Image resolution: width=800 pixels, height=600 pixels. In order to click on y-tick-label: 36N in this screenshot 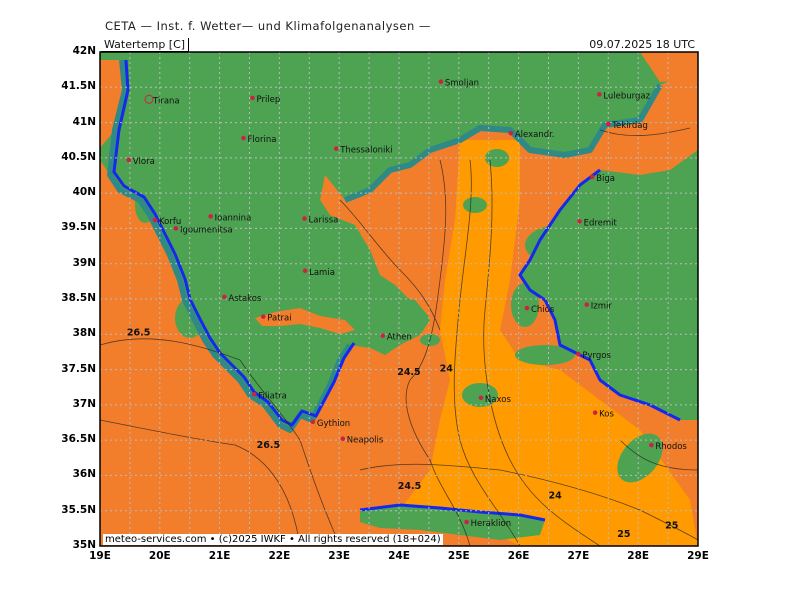, I will do `click(84, 474)`.